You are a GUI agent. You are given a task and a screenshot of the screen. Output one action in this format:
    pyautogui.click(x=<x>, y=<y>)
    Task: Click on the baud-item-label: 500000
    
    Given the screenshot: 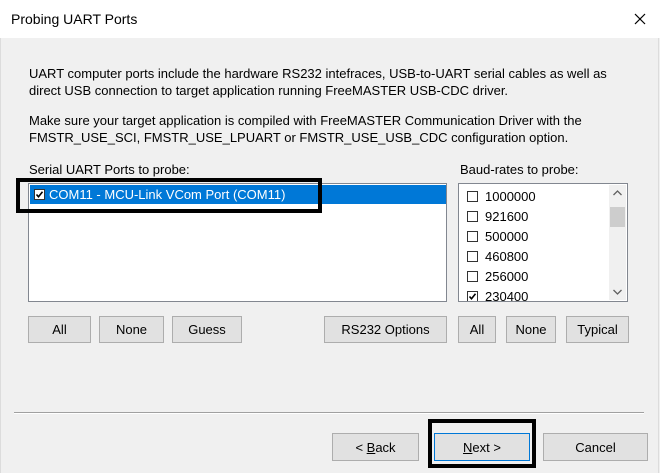 What is the action you would take?
    pyautogui.click(x=507, y=236)
    